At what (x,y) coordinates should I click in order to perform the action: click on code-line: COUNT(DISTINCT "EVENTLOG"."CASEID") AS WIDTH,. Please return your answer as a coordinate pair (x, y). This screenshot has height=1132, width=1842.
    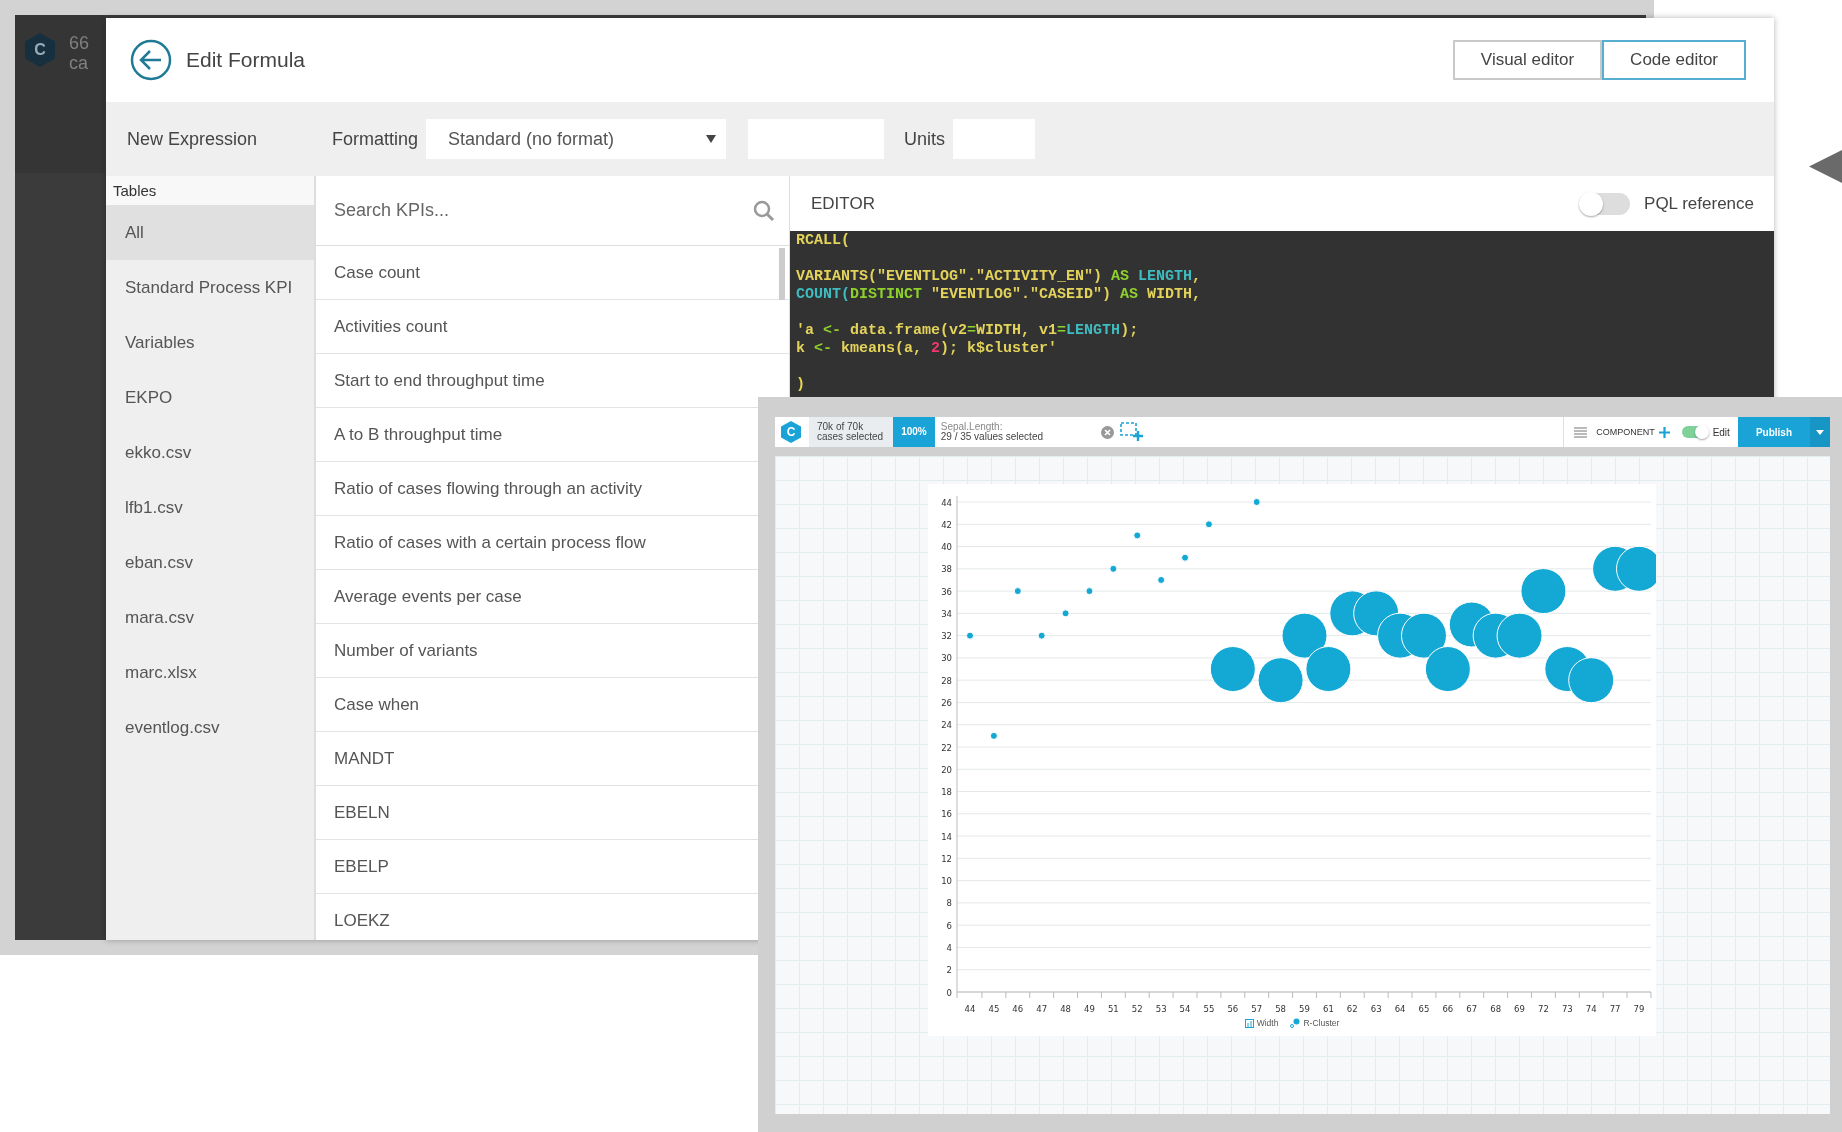
    Looking at the image, I should click on (999, 295).